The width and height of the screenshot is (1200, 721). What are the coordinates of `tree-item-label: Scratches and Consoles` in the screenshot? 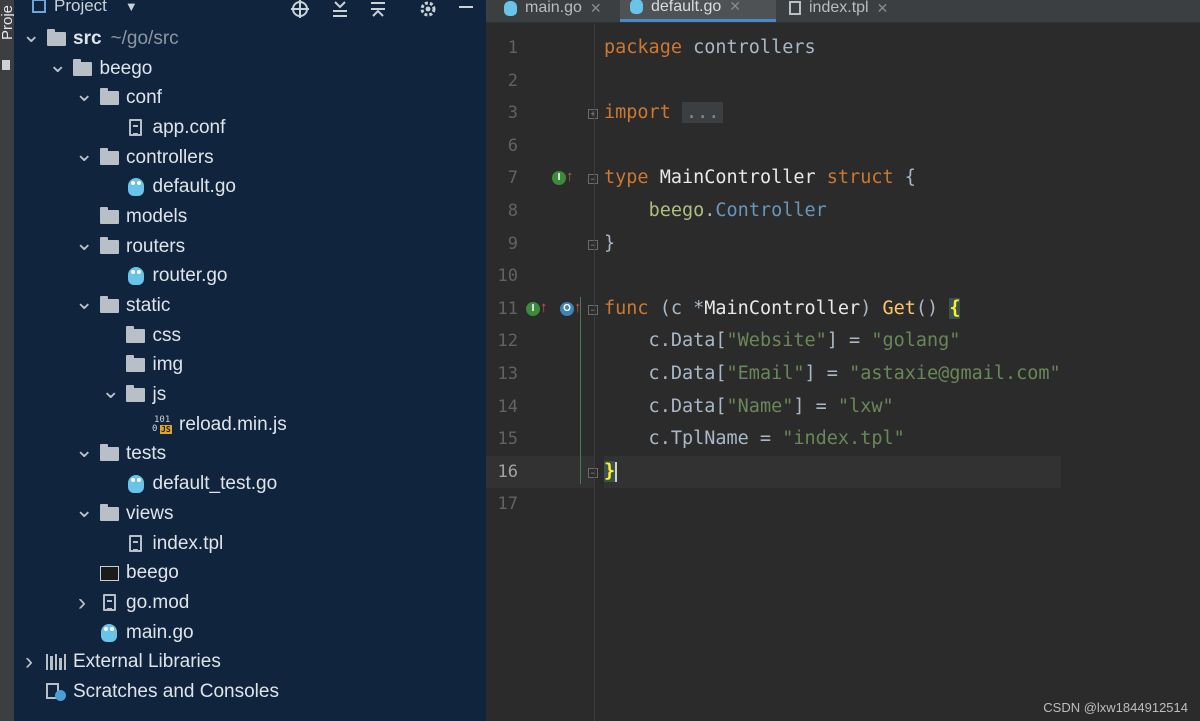 It's located at (176, 691).